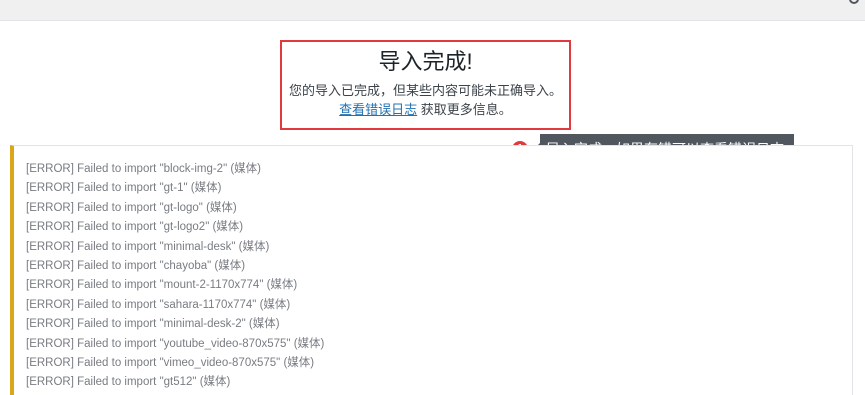 The height and width of the screenshot is (395, 865). I want to click on error-log-line: [ERROR] Failed to import "gt-1" (媒体), so click(124, 188).